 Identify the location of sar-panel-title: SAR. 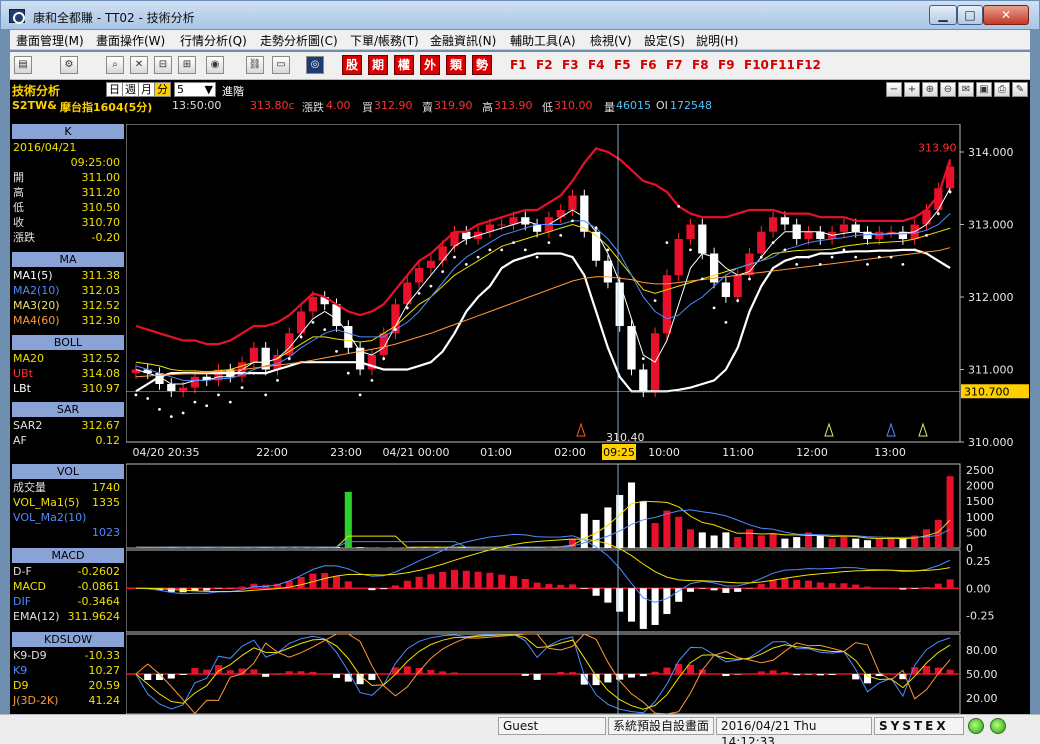
(68, 409).